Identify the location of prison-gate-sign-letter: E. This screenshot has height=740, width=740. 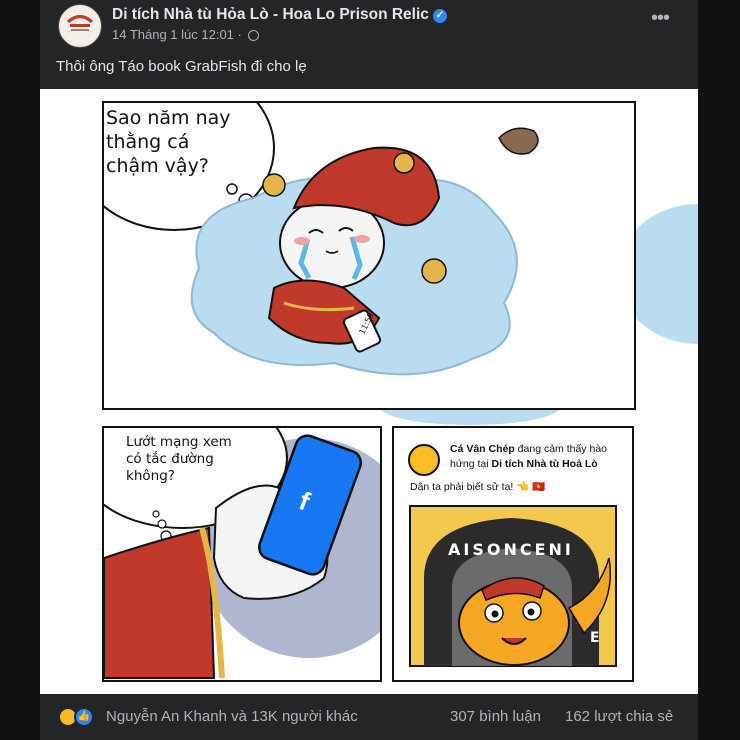
(595, 638).